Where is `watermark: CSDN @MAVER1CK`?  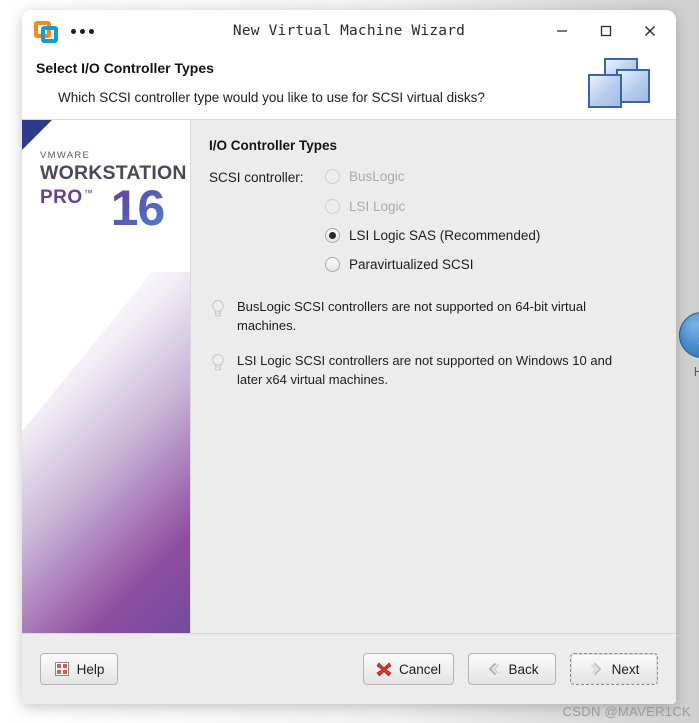 watermark: CSDN @MAVER1CK is located at coordinates (626, 711).